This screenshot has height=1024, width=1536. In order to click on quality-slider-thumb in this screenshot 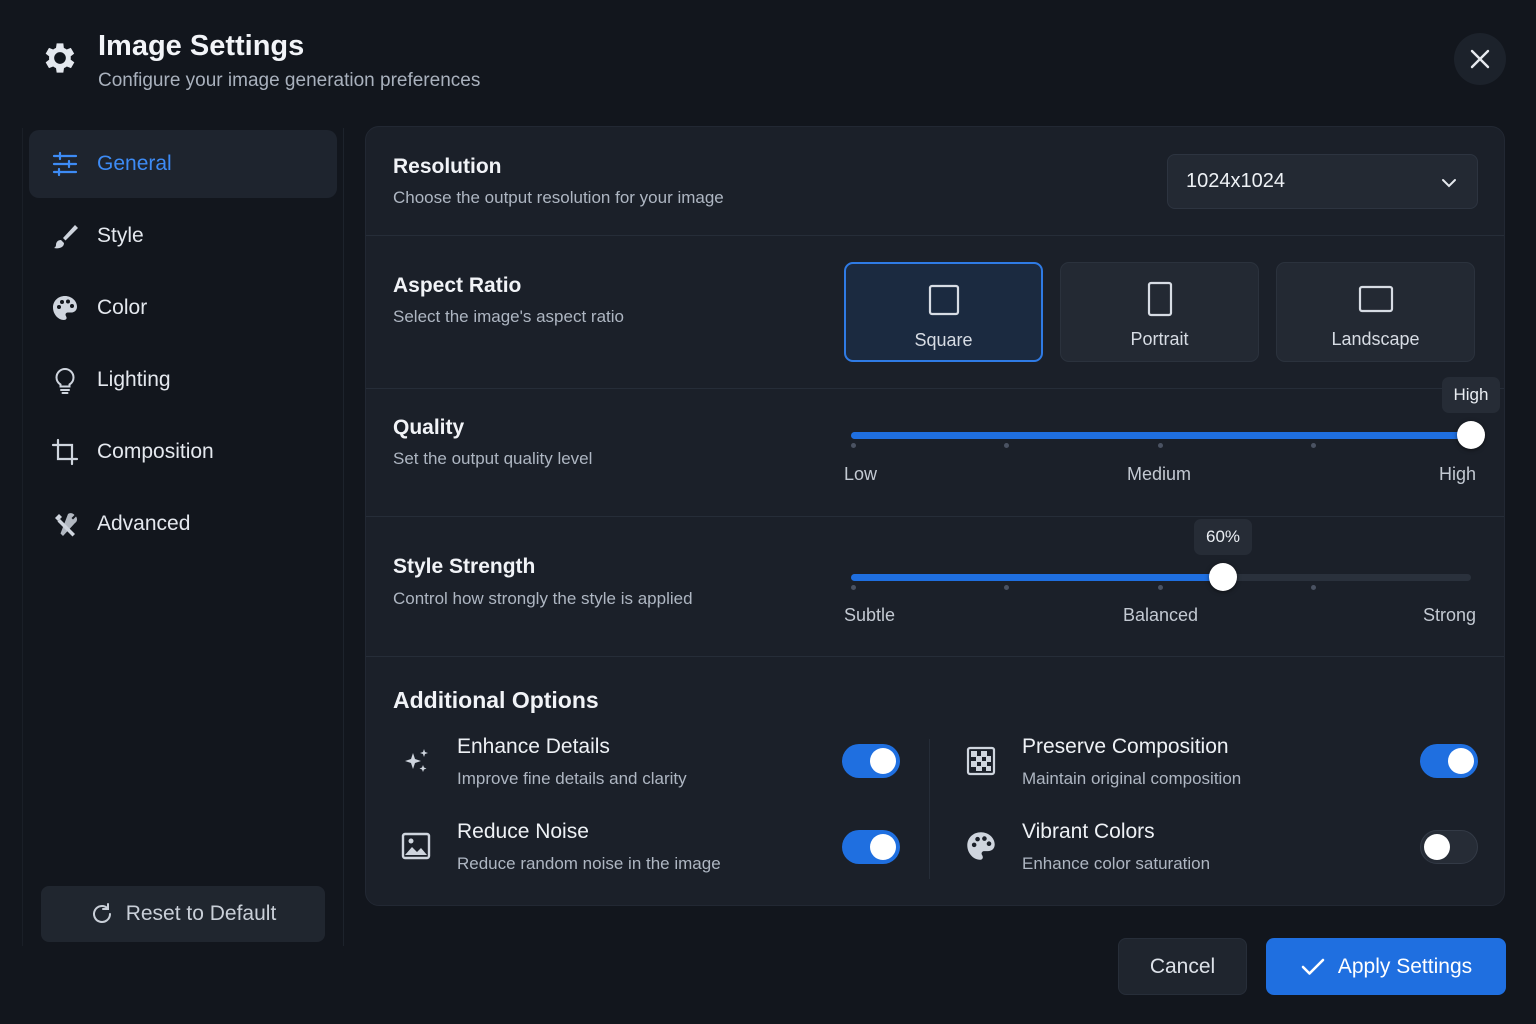, I will do `click(1471, 435)`.